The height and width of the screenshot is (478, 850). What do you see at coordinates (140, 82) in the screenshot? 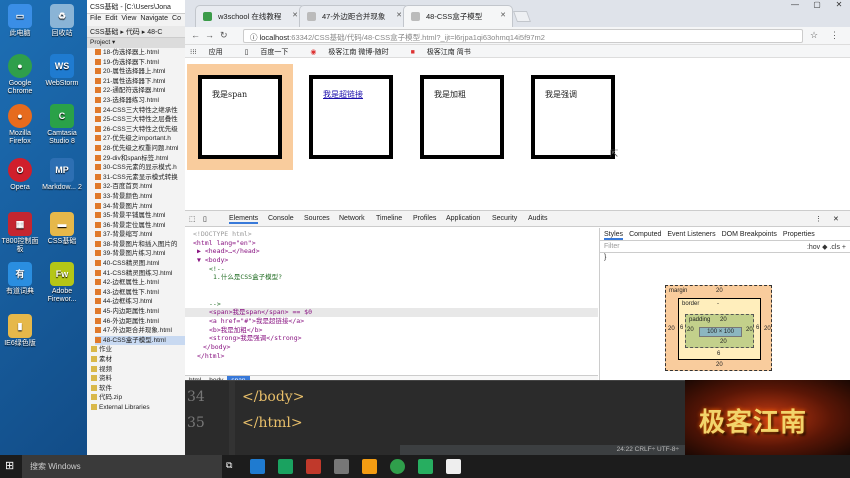
I see `project-file-item: 21-属性选择器下.html` at bounding box center [140, 82].